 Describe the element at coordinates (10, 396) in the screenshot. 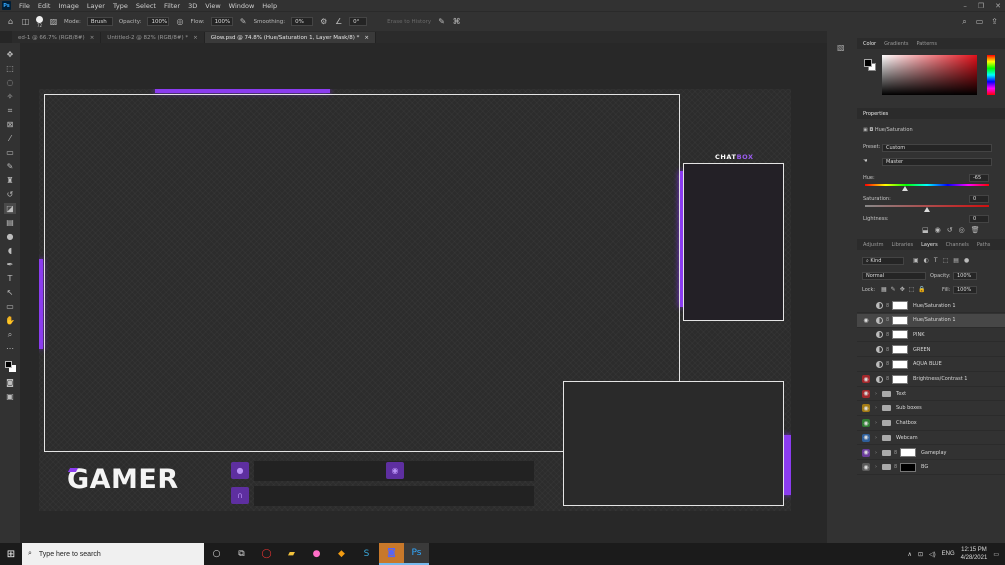

I see `screen-mode-icon: ▣` at that location.